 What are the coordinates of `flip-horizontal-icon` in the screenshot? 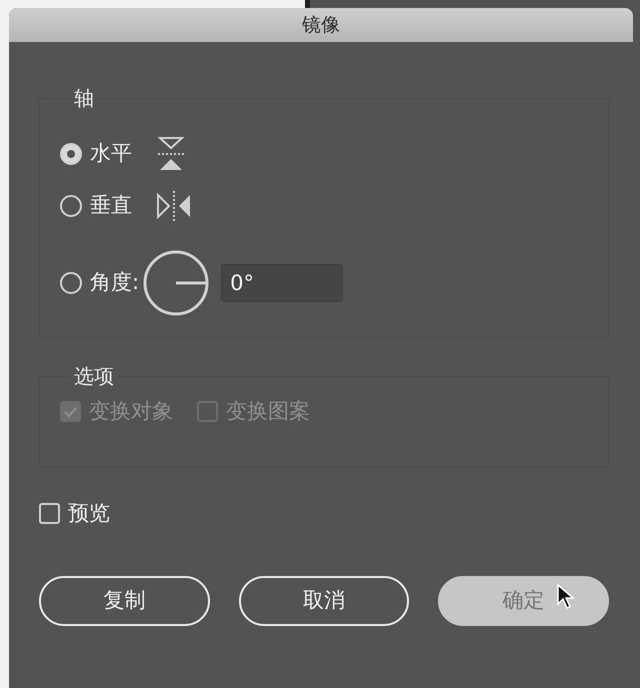 It's located at (171, 154).